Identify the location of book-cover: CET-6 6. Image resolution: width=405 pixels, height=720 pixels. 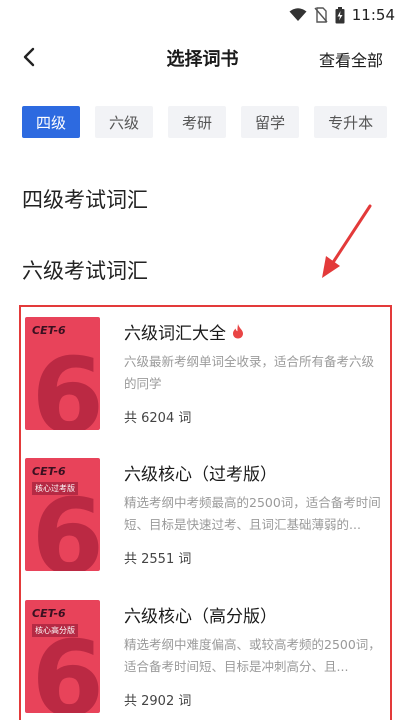
(62, 373).